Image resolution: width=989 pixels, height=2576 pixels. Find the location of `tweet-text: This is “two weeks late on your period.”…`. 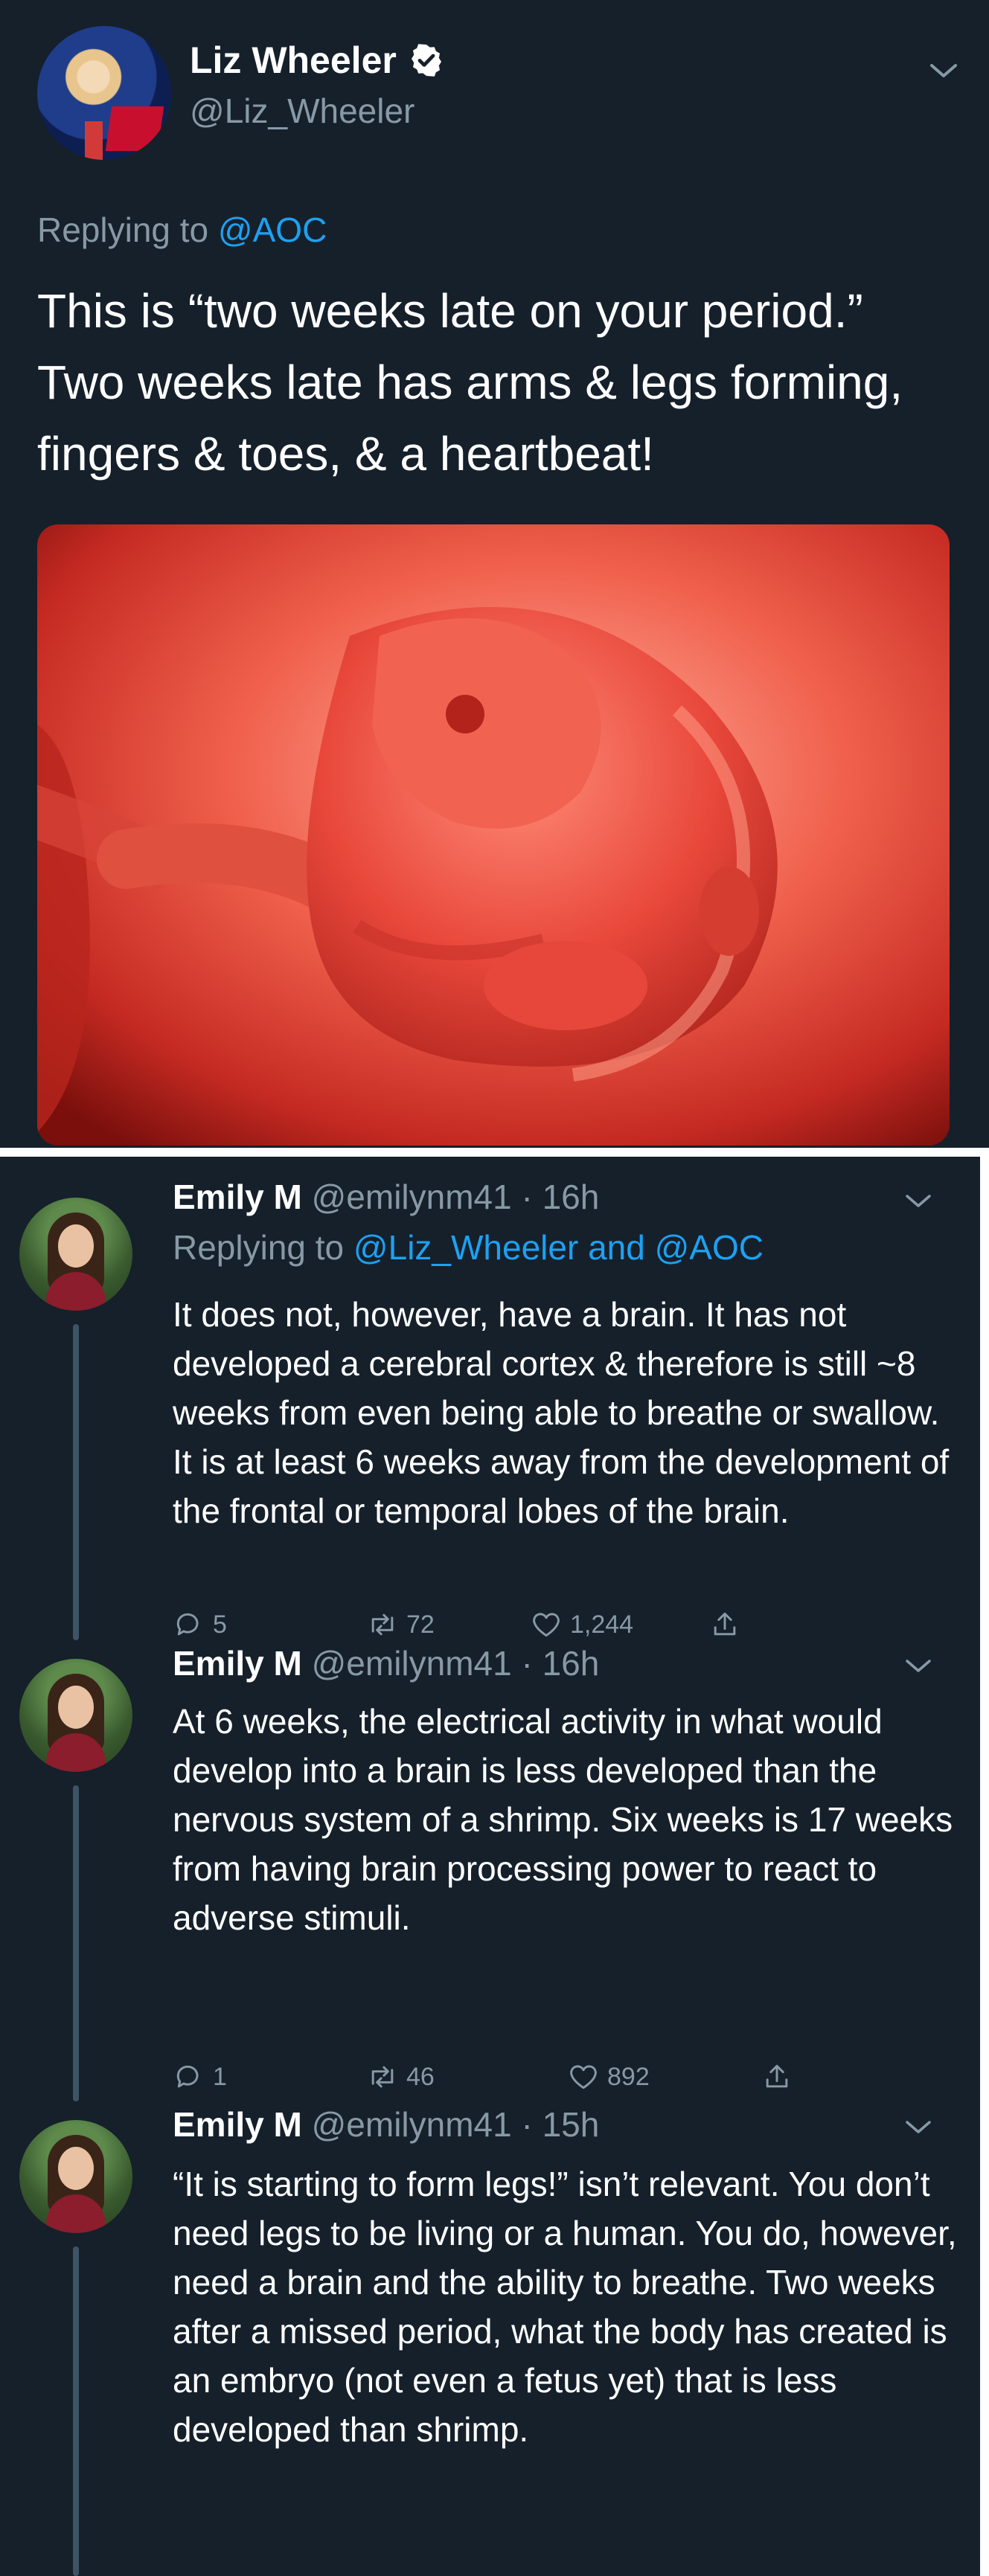

tweet-text: This is “two weeks late on your period.”… is located at coordinates (470, 382).